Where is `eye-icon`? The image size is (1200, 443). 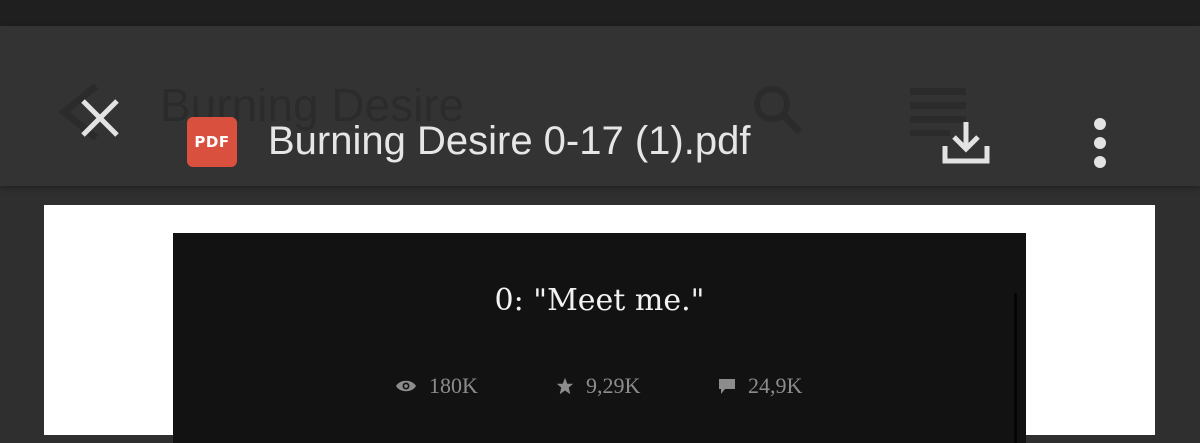
eye-icon is located at coordinates (406, 386).